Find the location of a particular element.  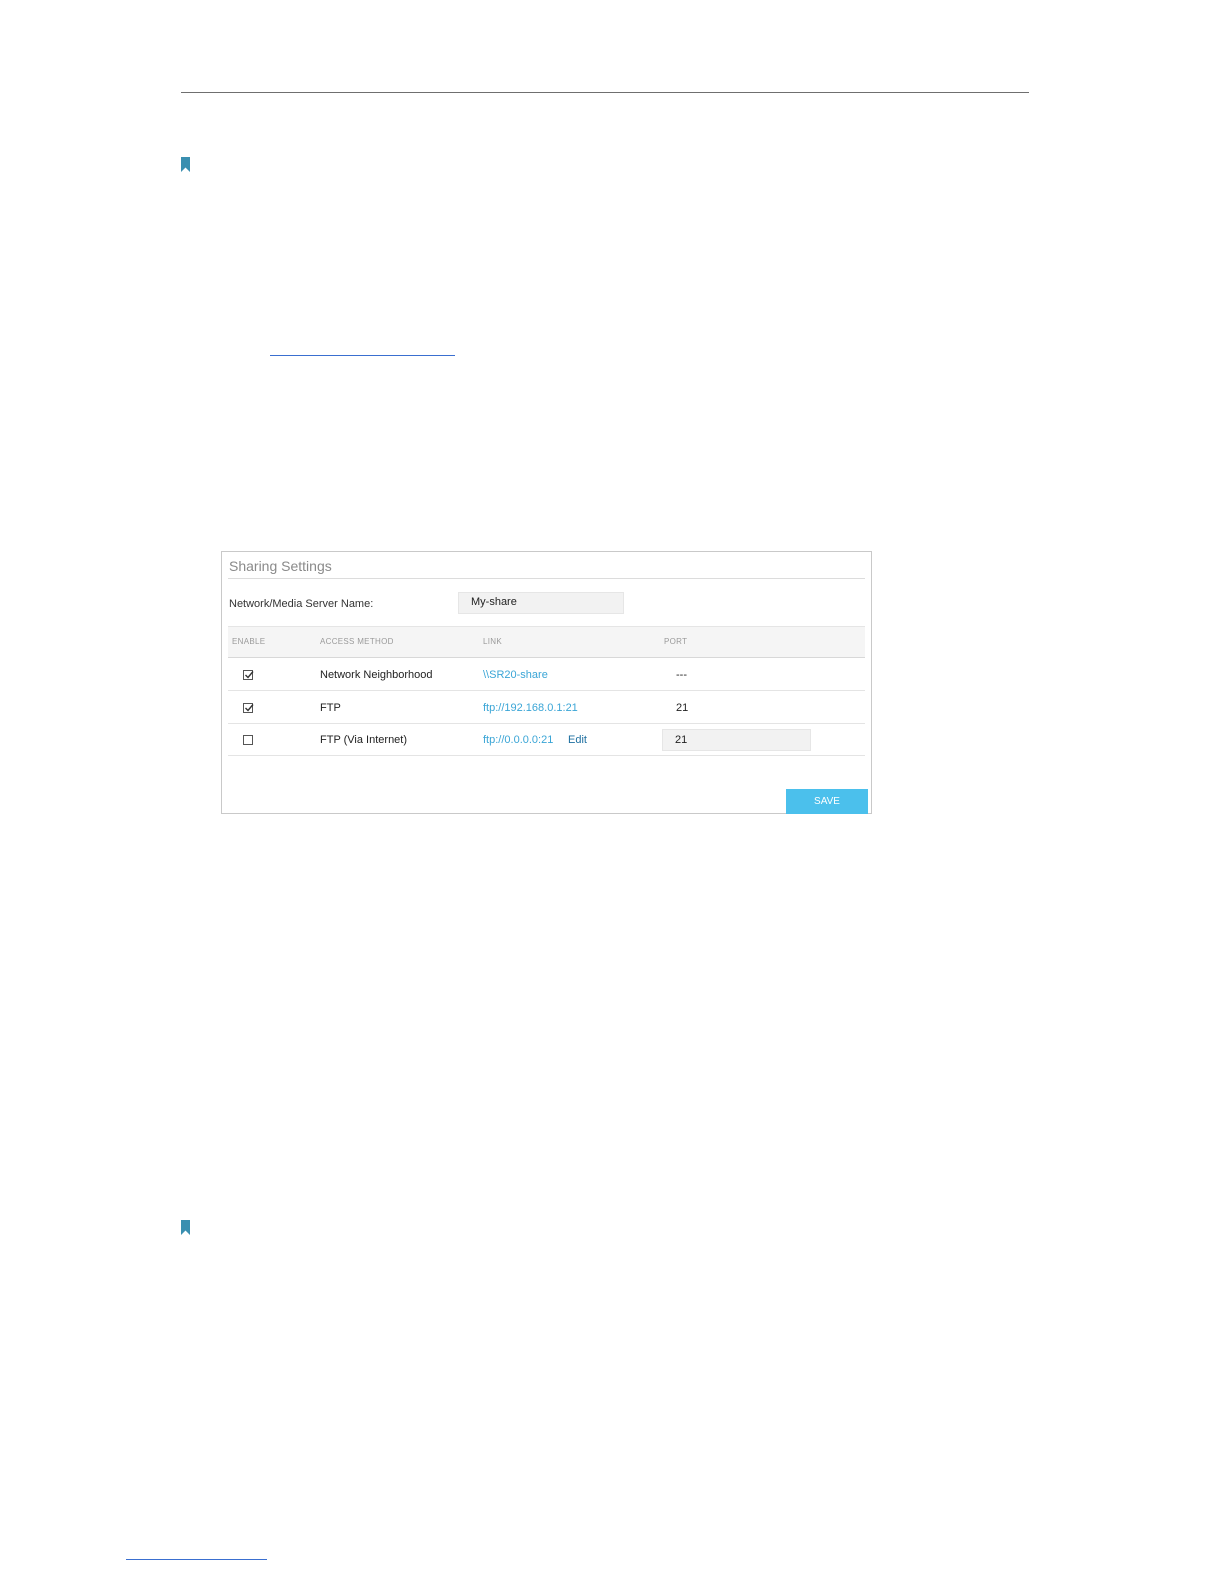

enable-checkbox-ftp is located at coordinates (248, 708).